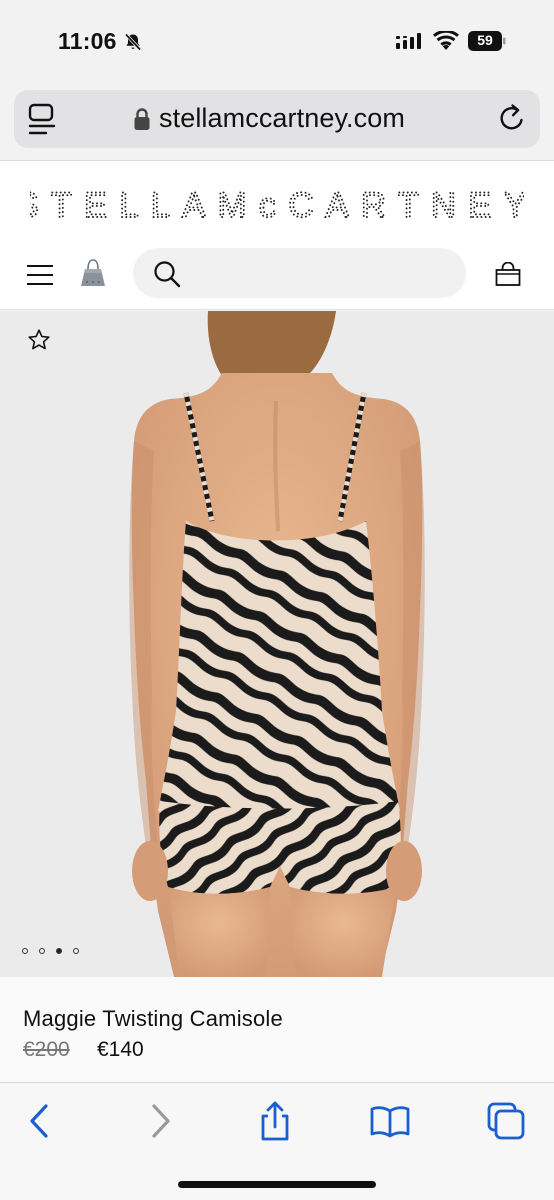 The height and width of the screenshot is (1200, 554). Describe the element at coordinates (390, 1121) in the screenshot. I see `bookmarks-icon` at that location.